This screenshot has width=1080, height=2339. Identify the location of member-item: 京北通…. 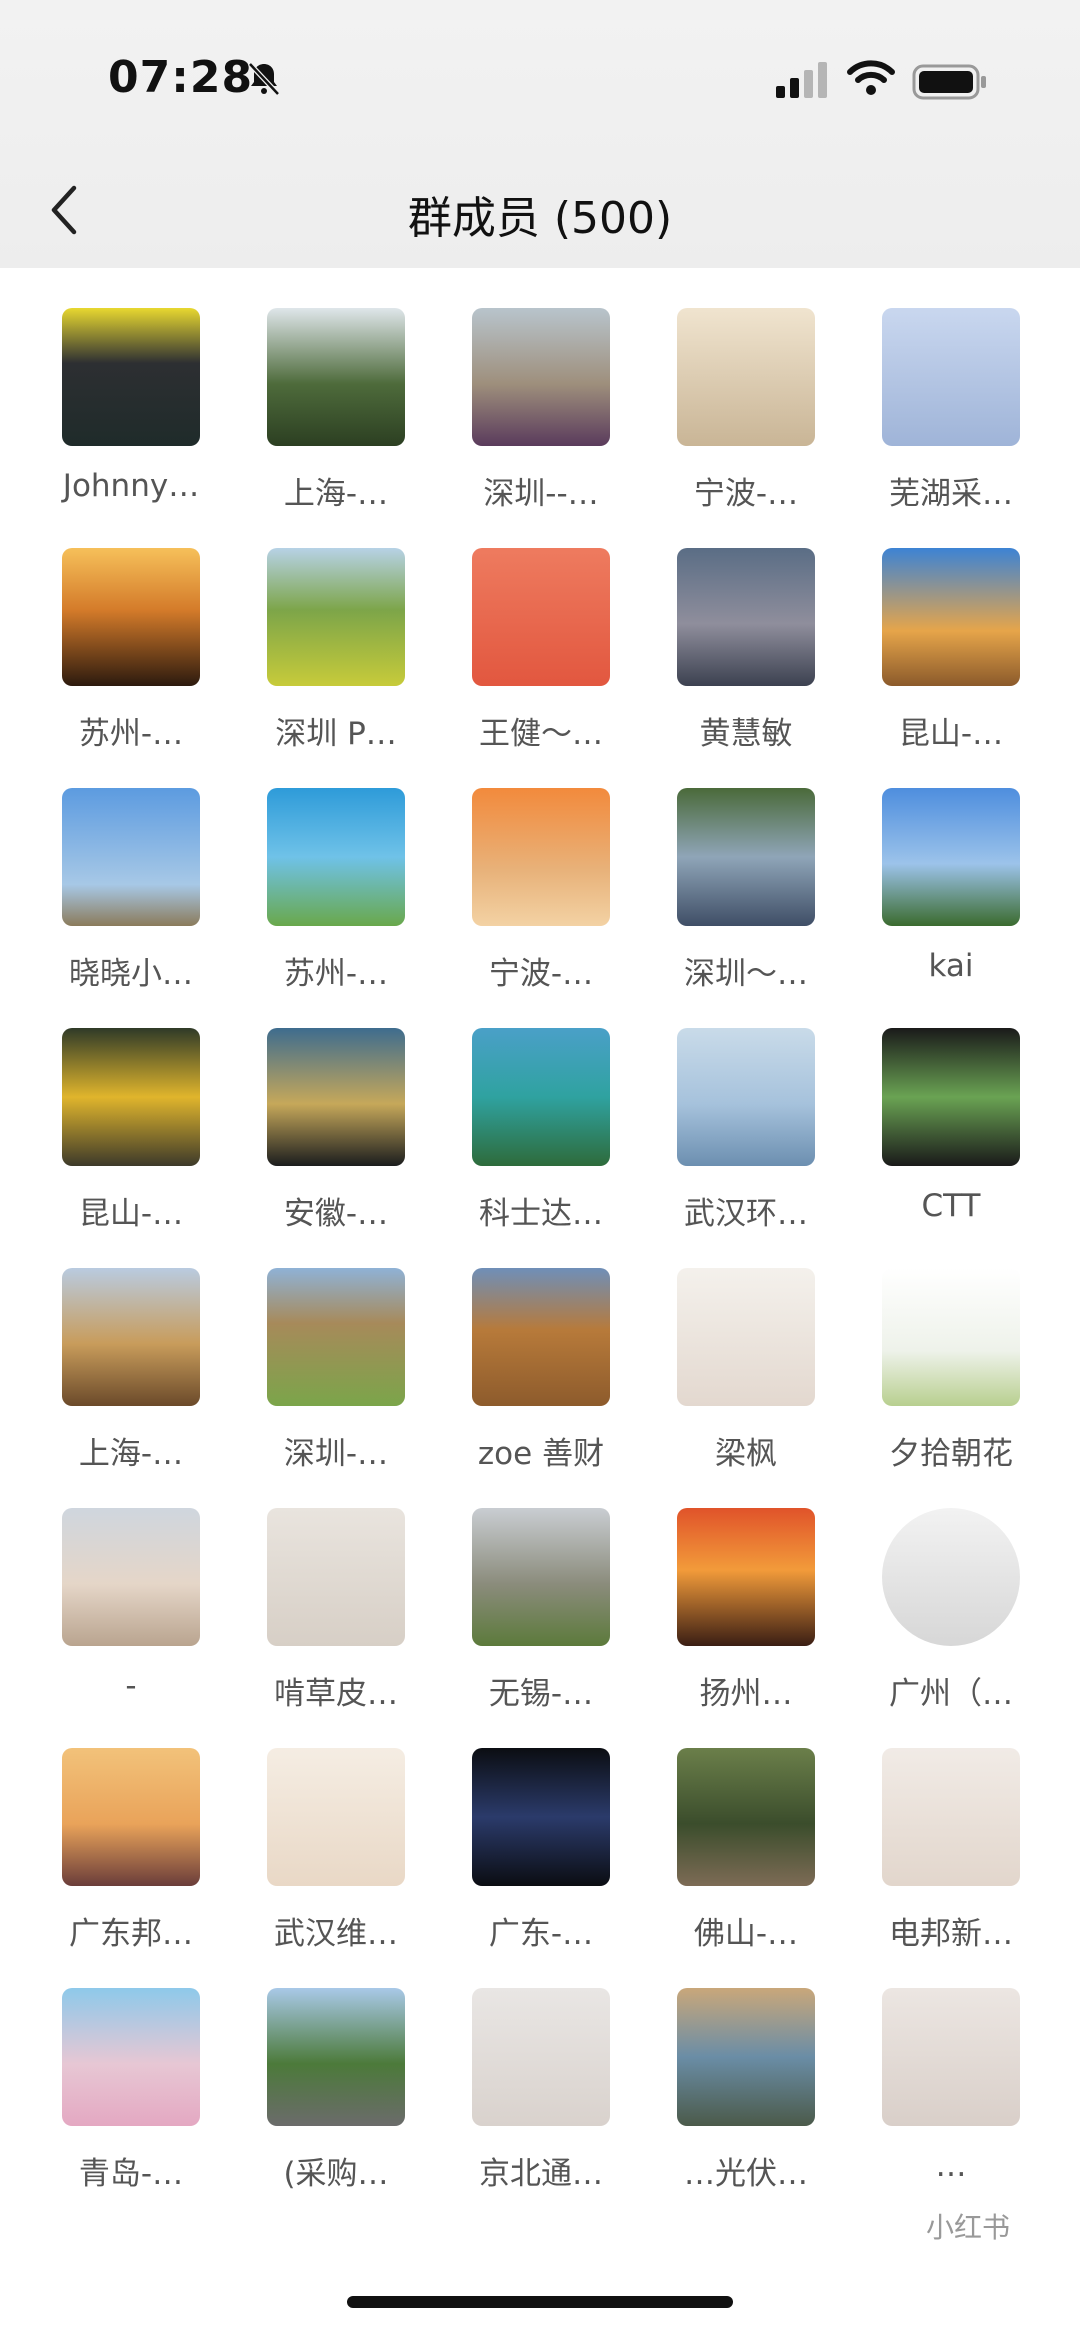
(541, 2108).